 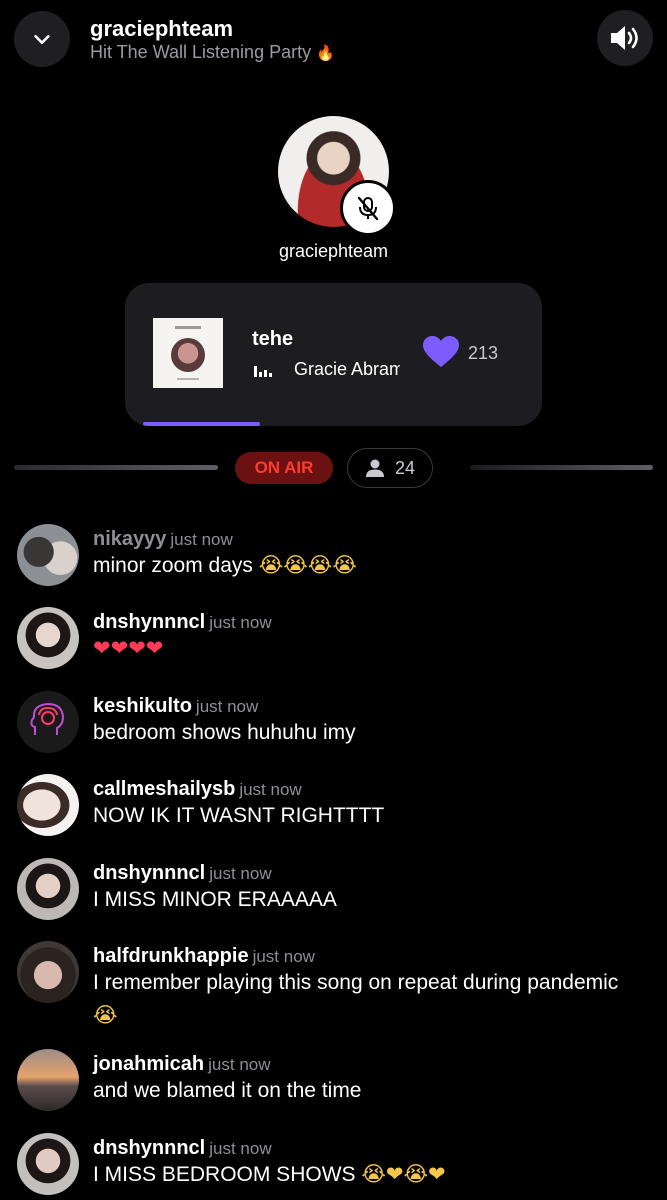 What do you see at coordinates (176, 706) in the screenshot?
I see `chat-username: keshikulto just now` at bounding box center [176, 706].